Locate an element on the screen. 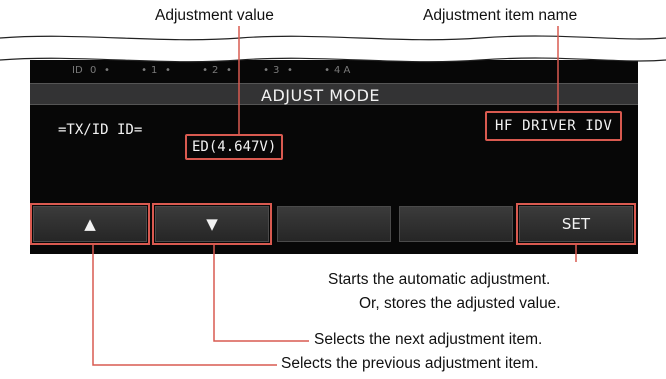 Image resolution: width=666 pixels, height=379 pixels. mode-title: ADJUST MODE is located at coordinates (321, 95).